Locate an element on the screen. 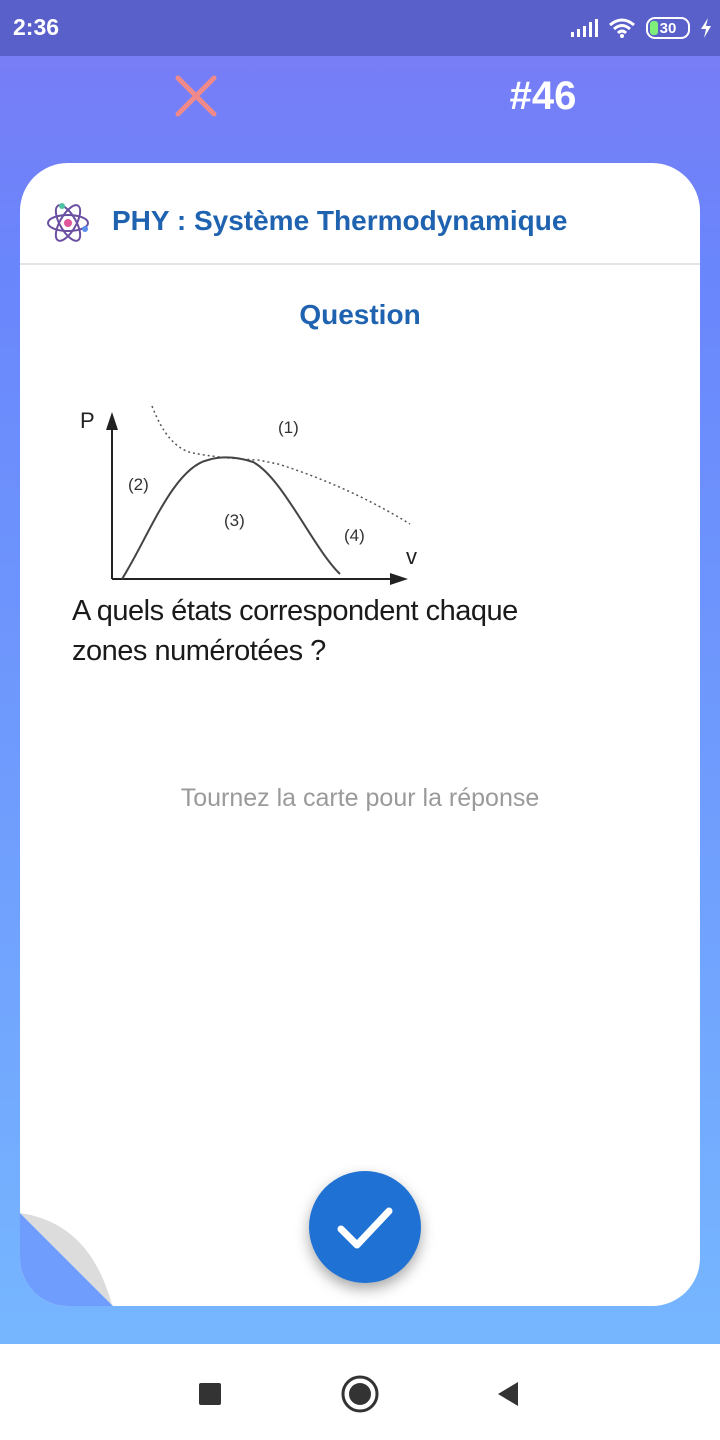 The width and height of the screenshot is (720, 1440). home-button is located at coordinates (360, 1394).